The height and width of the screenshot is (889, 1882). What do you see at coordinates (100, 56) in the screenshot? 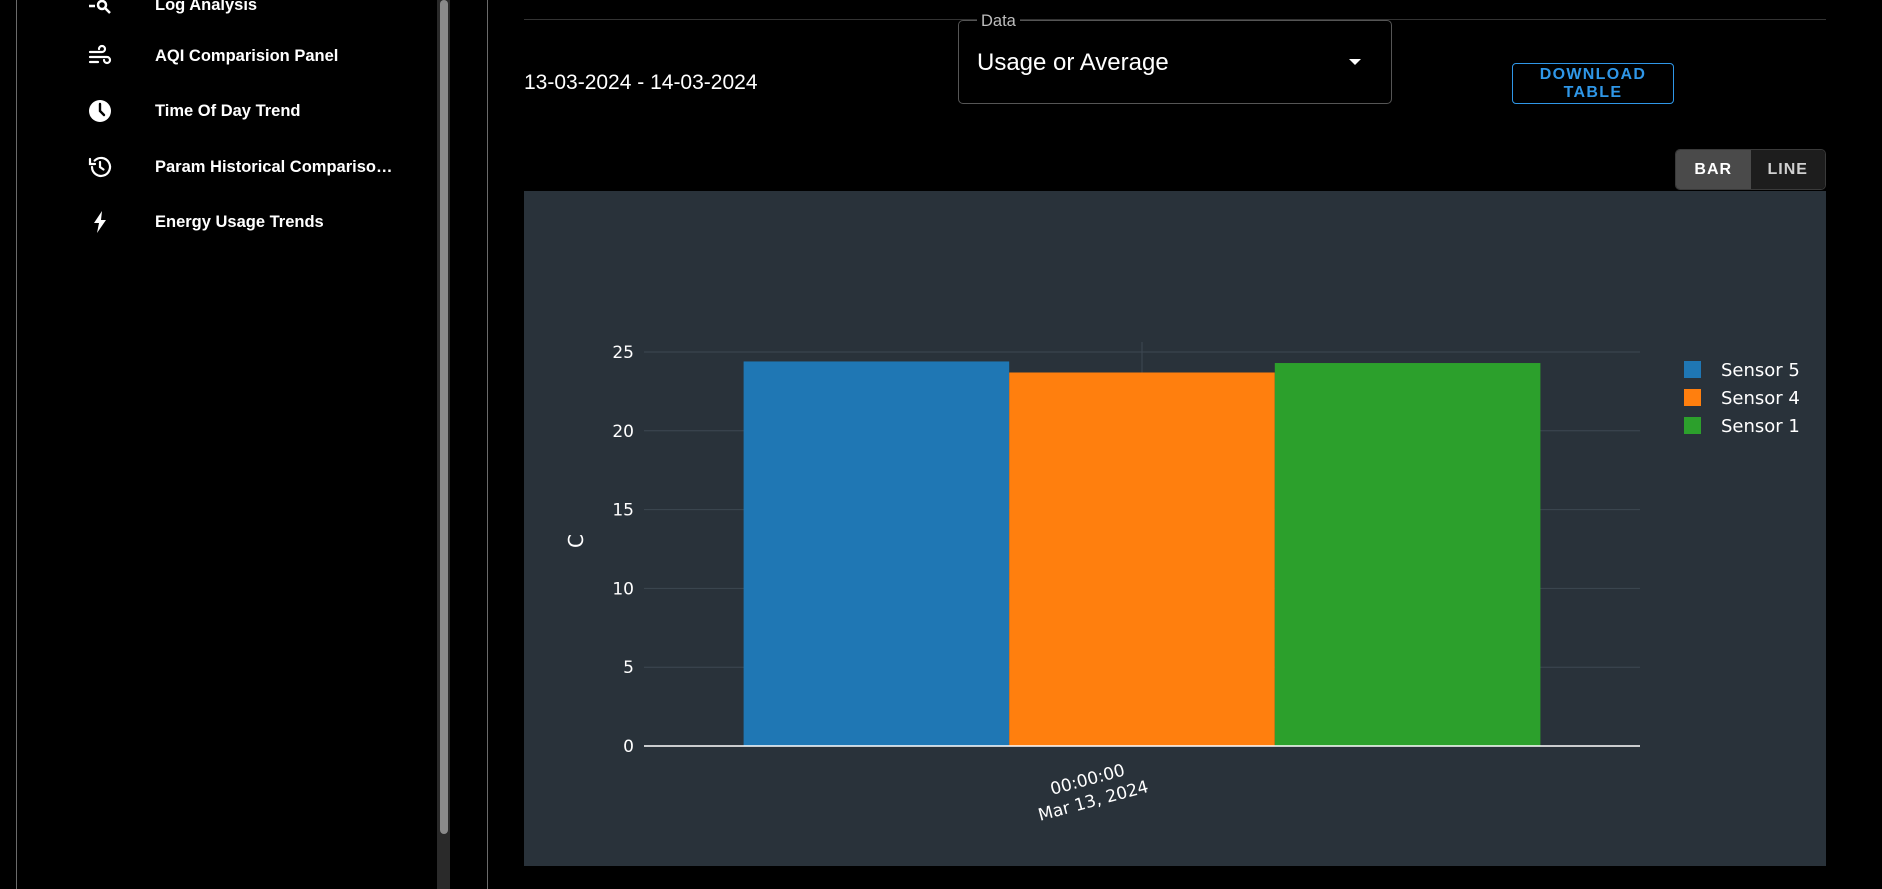
I see `wind-icon` at bounding box center [100, 56].